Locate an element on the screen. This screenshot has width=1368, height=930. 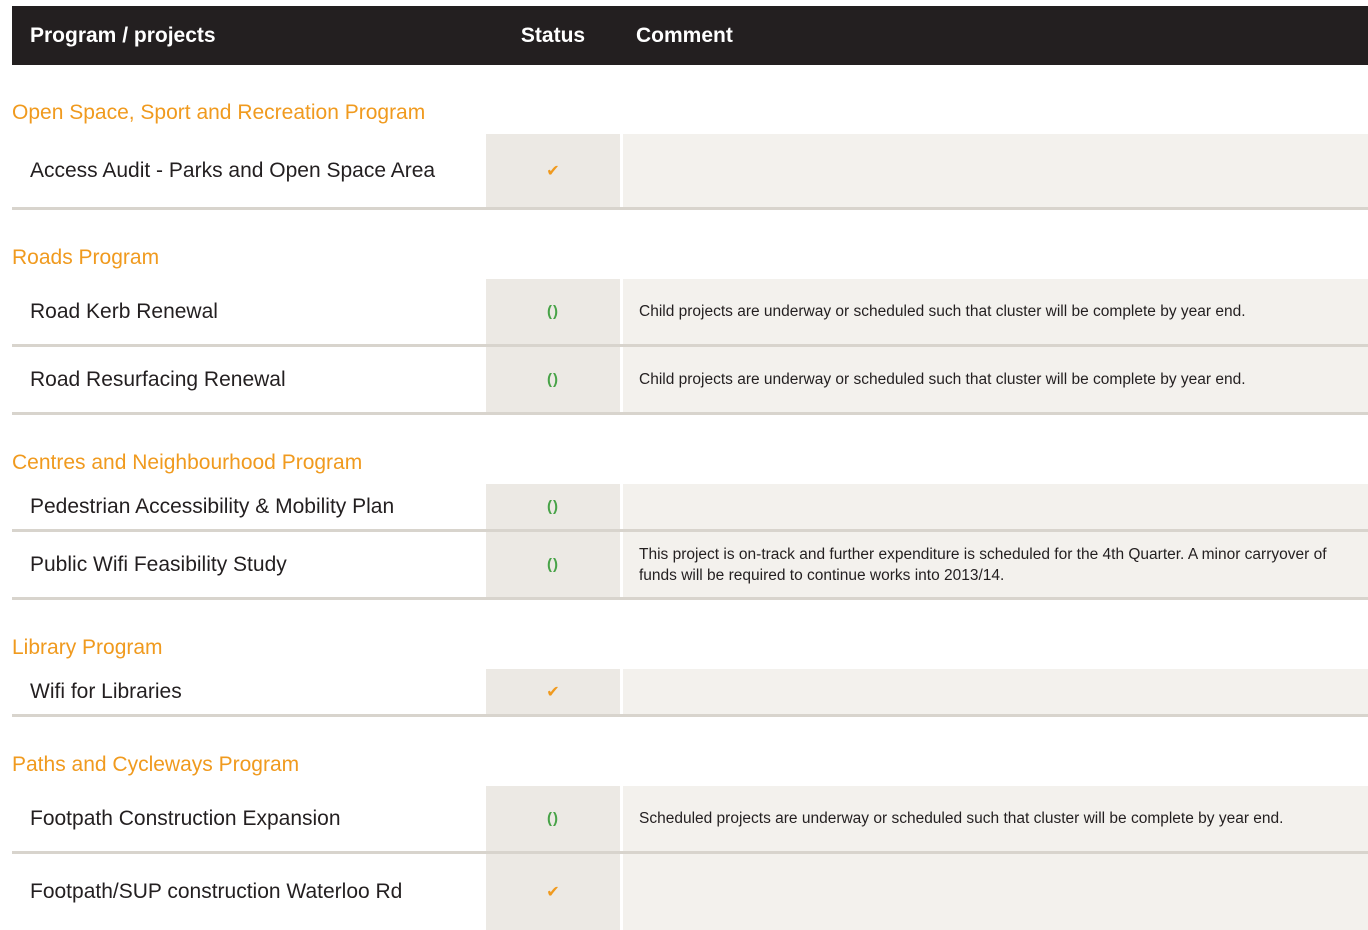
table-row: Footpath/SUP construction Waterloo Rd ✔ is located at coordinates (690, 892).